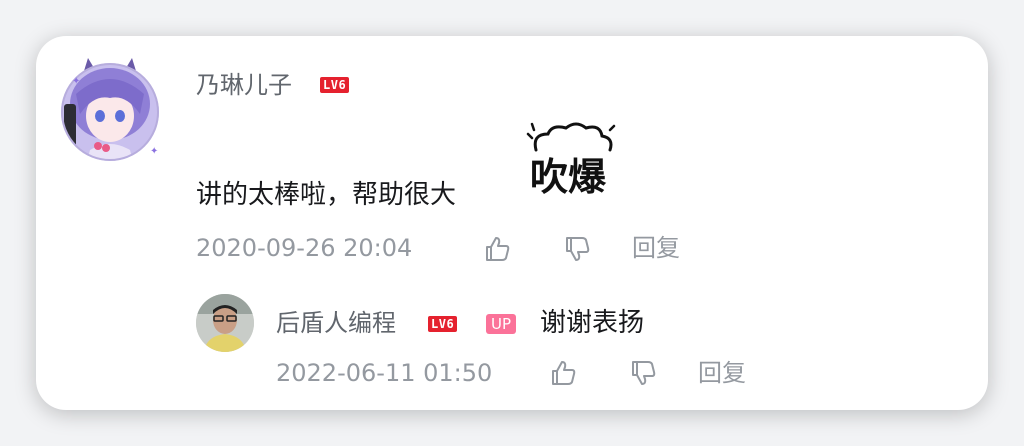  What do you see at coordinates (110, 110) in the screenshot?
I see `commenter-avatar: ✦ ✦` at bounding box center [110, 110].